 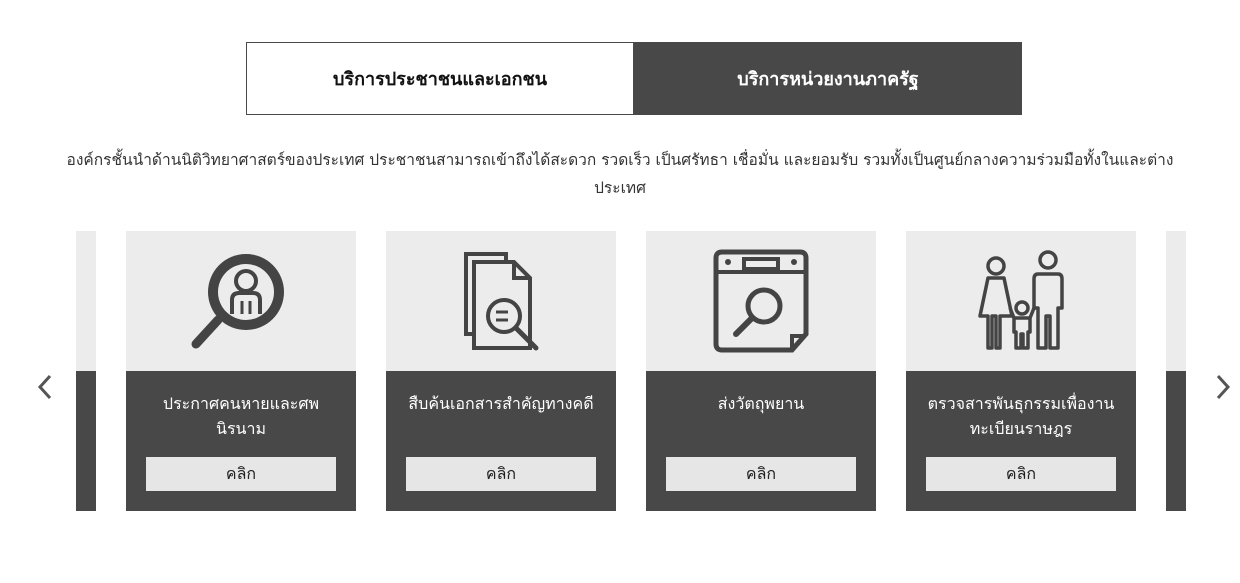 What do you see at coordinates (241, 371) in the screenshot?
I see `service-card-missing-persons: ประกาศคนหายและศพนิรนาม คลิก` at bounding box center [241, 371].